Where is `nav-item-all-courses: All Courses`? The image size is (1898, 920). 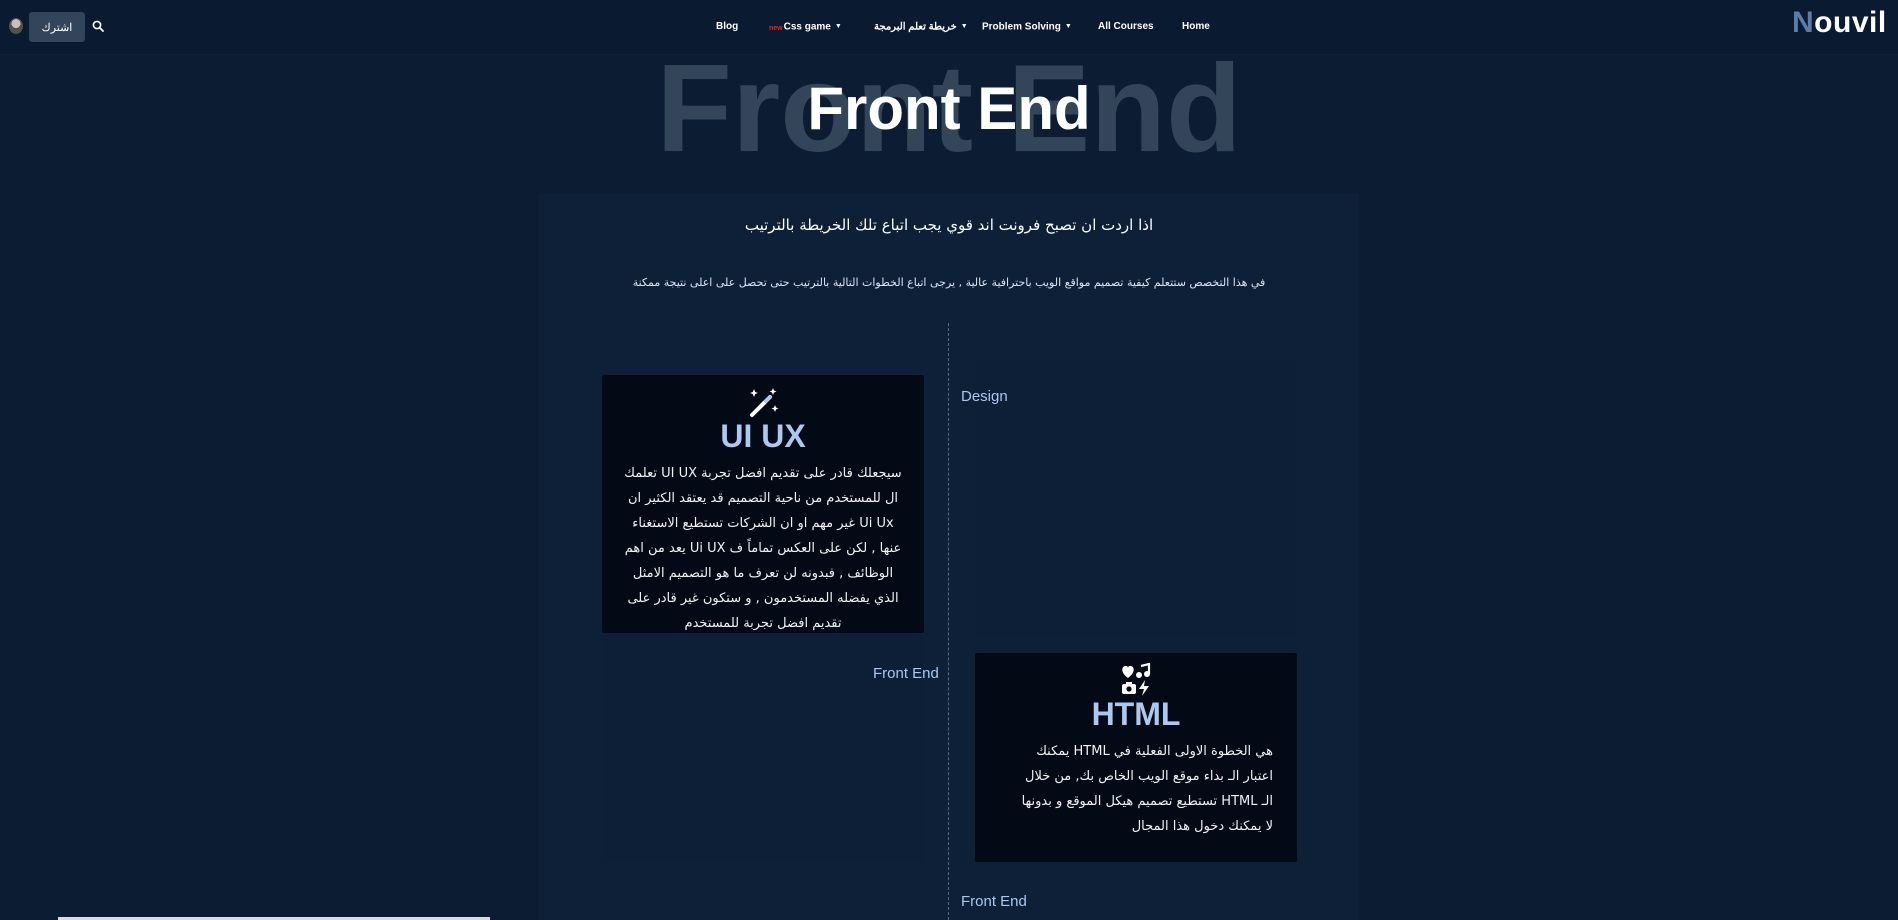 nav-item-all-courses: All Courses is located at coordinates (1126, 27).